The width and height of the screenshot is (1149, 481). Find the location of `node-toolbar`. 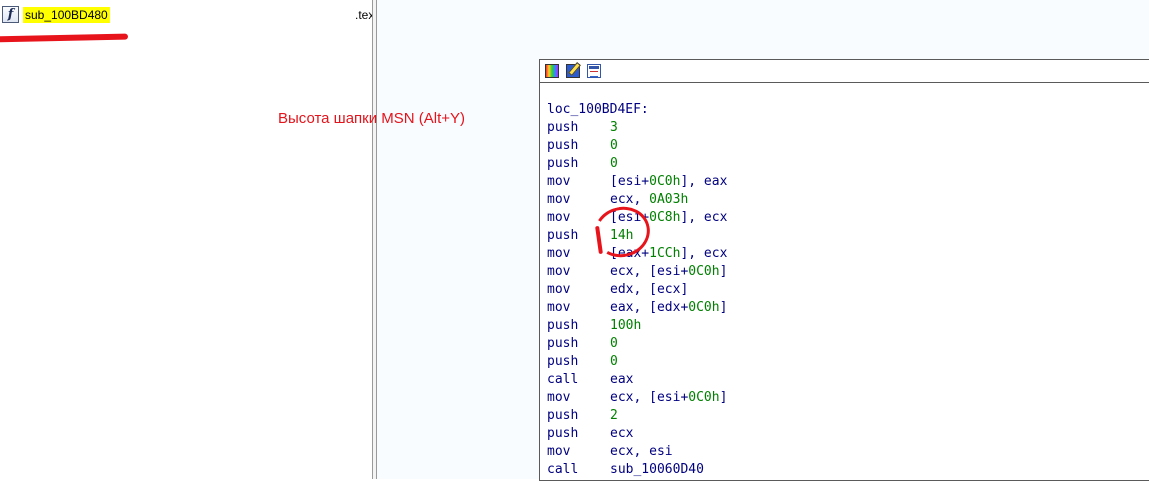

node-toolbar is located at coordinates (844, 71).